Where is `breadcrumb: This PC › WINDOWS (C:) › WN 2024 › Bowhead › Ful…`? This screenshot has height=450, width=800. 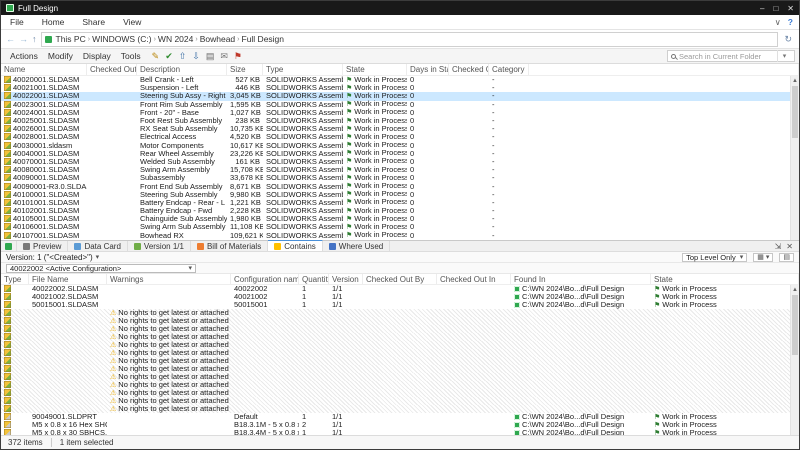
breadcrumb: This PC › WINDOWS (C:) › WN 2024 › Bowhead › Ful… is located at coordinates (409, 39).